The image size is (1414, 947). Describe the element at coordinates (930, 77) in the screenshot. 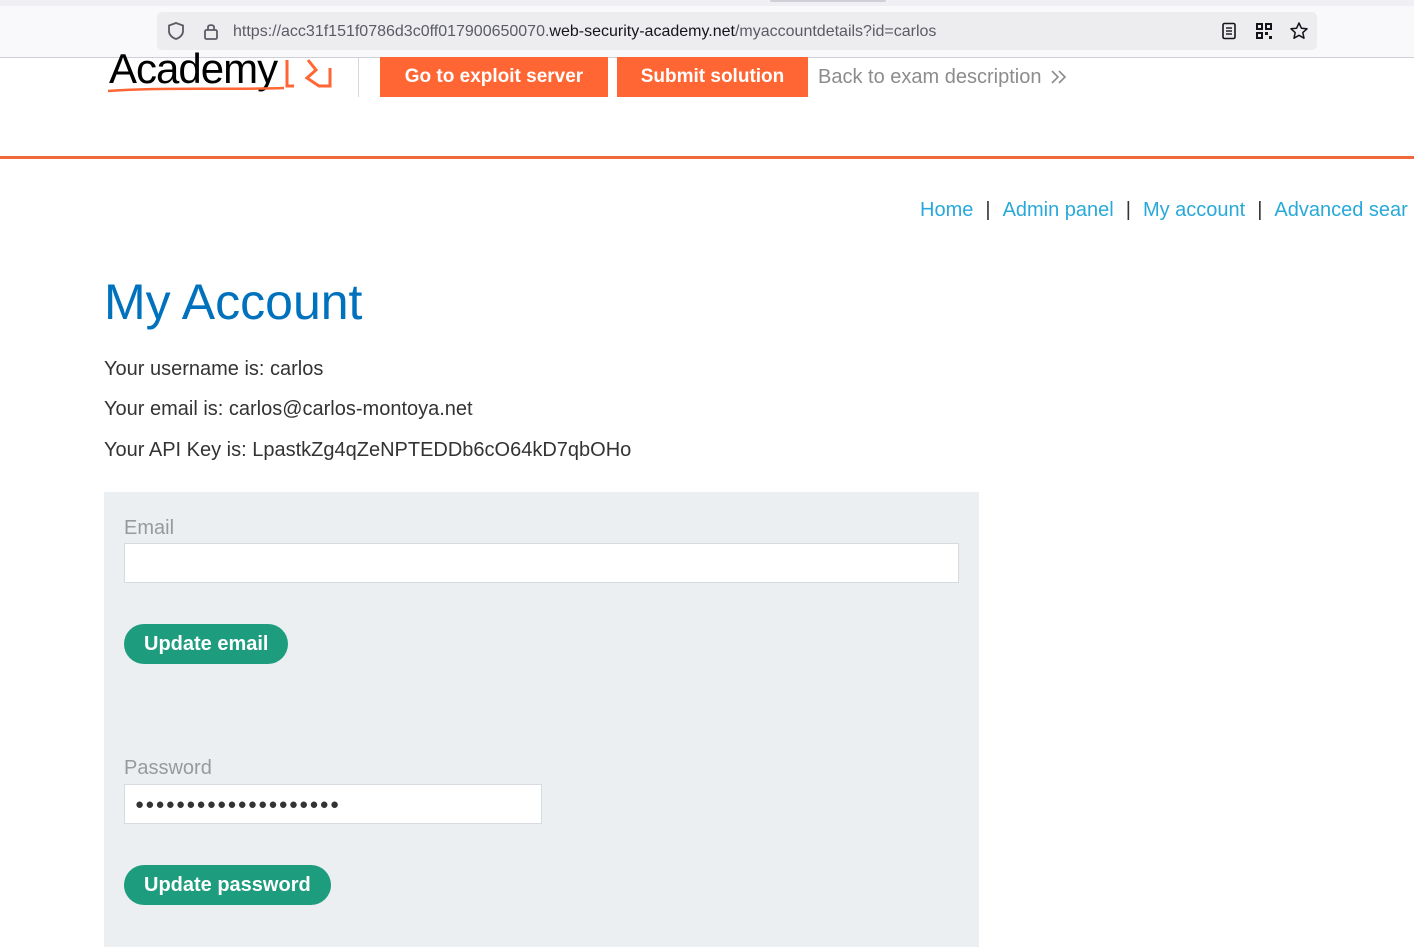

I see `back-link-label: Back to exam description` at that location.